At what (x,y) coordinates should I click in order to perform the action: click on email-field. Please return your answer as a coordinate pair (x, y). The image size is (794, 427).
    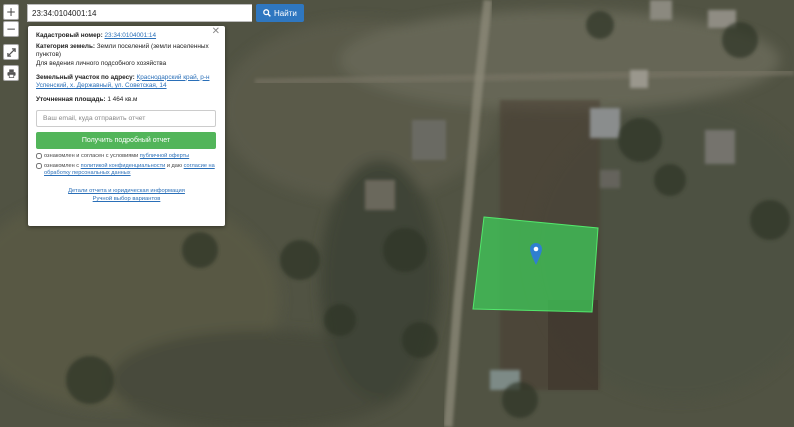
    Looking at the image, I should click on (126, 119).